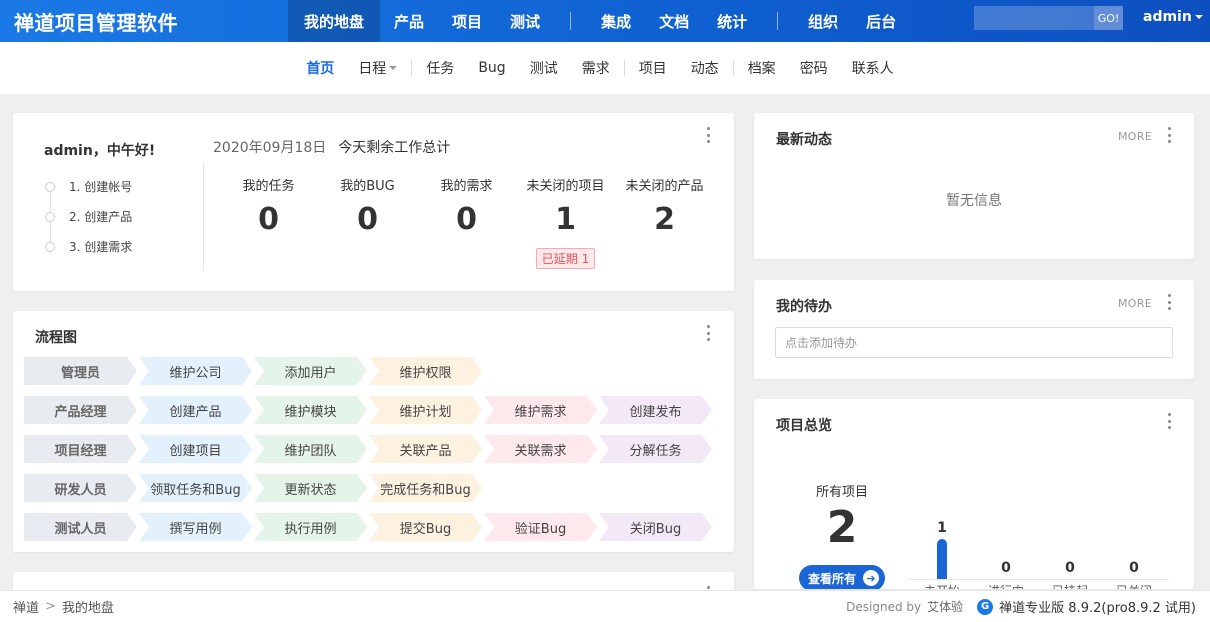 The height and width of the screenshot is (622, 1210). I want to click on my-todo-panel: 我的待办 MORE, so click(974, 329).